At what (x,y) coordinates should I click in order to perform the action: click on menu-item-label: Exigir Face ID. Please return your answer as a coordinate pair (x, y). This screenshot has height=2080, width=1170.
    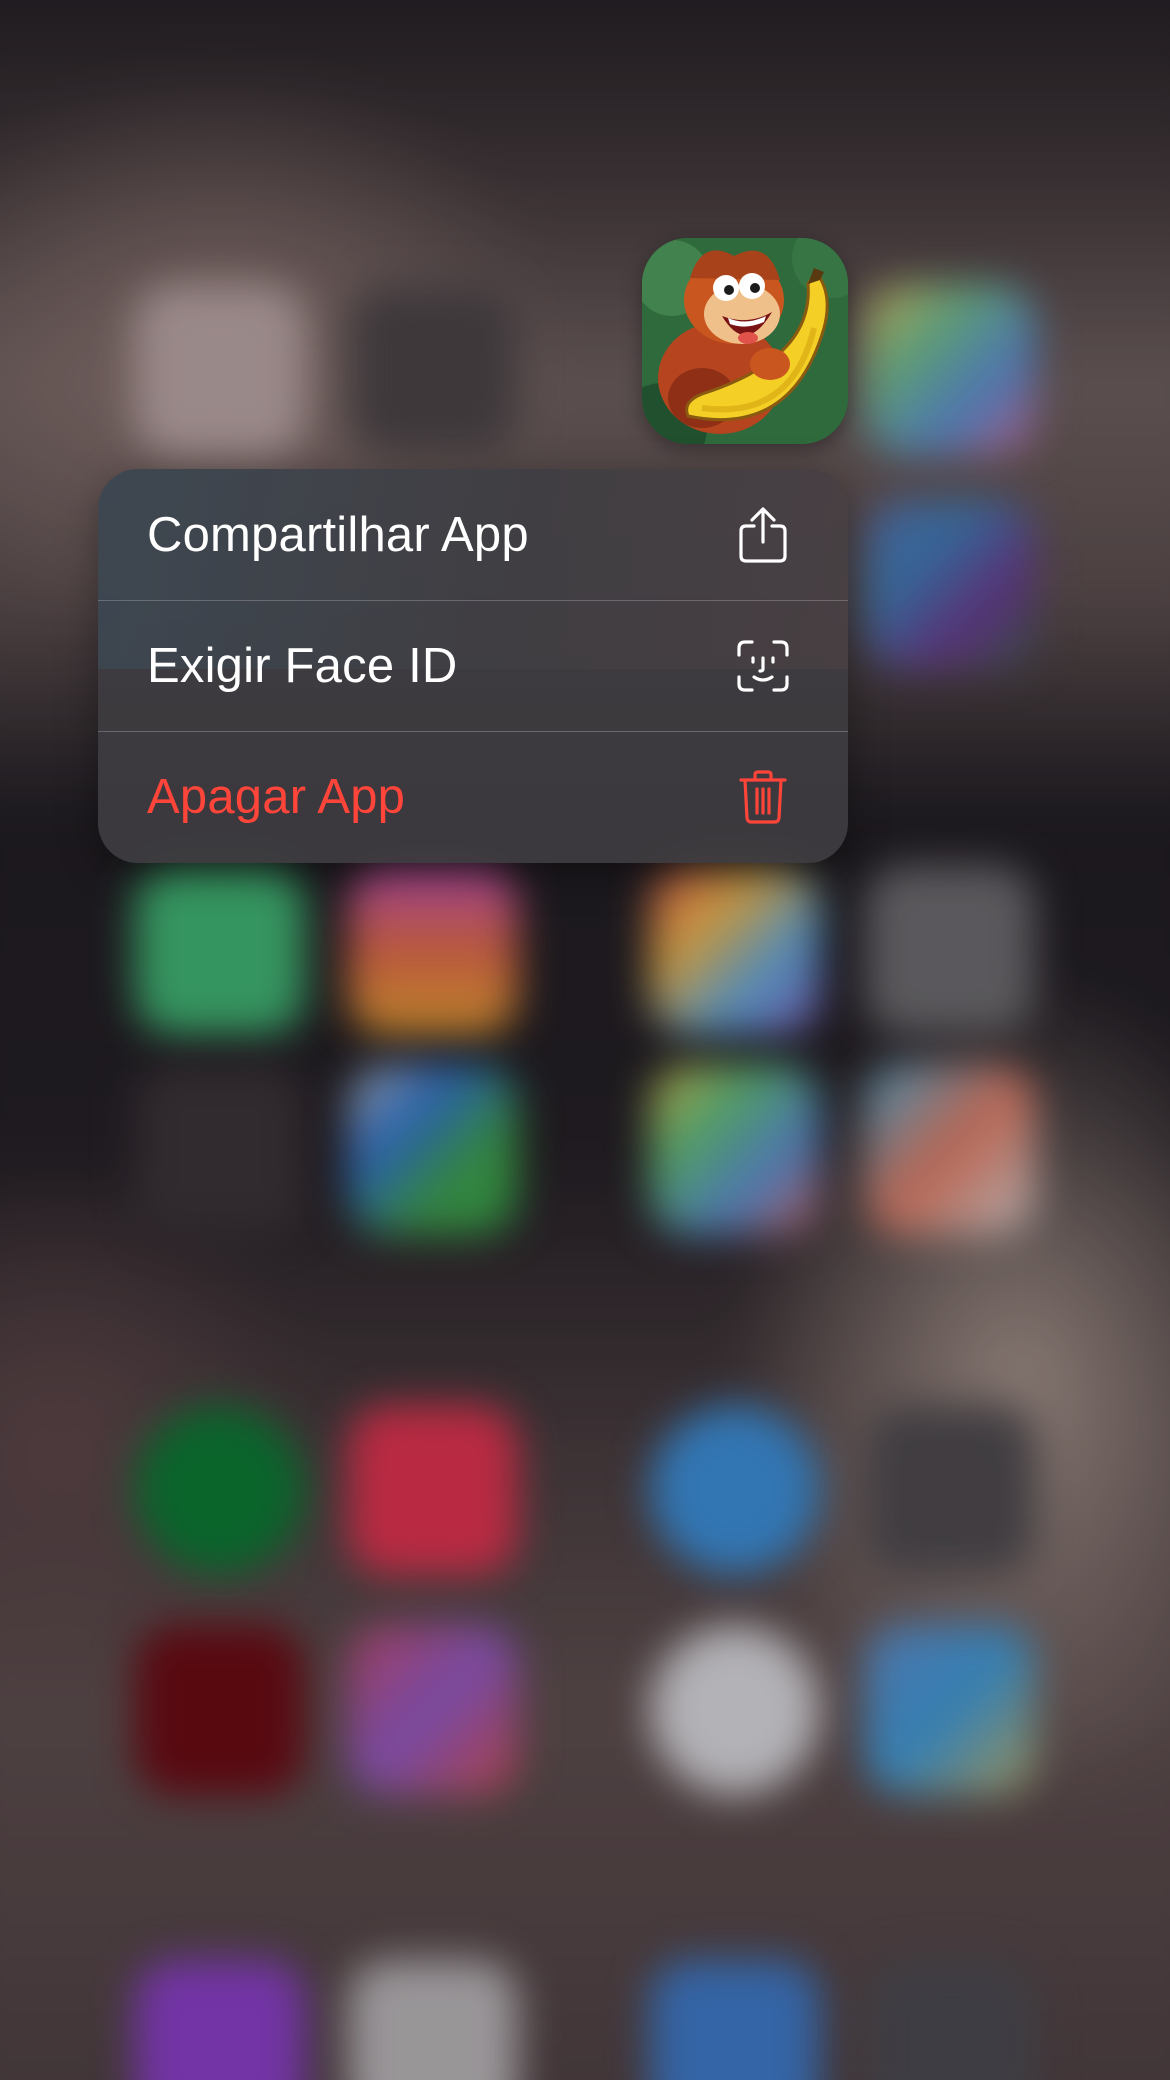
    Looking at the image, I should click on (302, 666).